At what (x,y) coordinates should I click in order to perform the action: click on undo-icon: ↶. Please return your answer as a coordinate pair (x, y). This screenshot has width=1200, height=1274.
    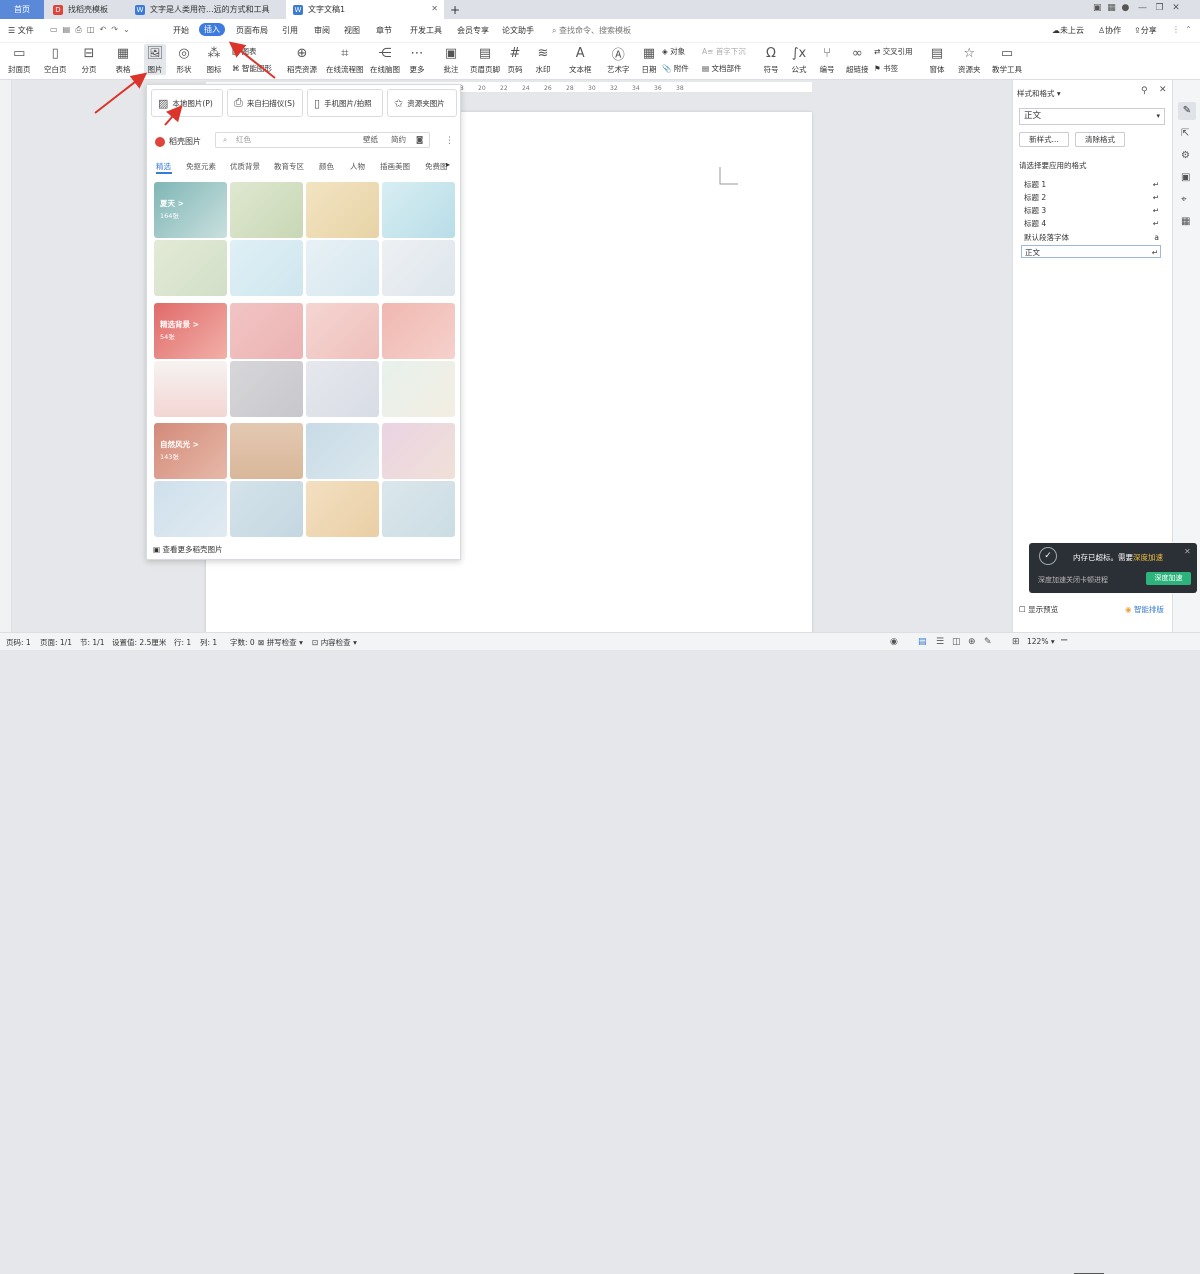
    Looking at the image, I should click on (102, 29).